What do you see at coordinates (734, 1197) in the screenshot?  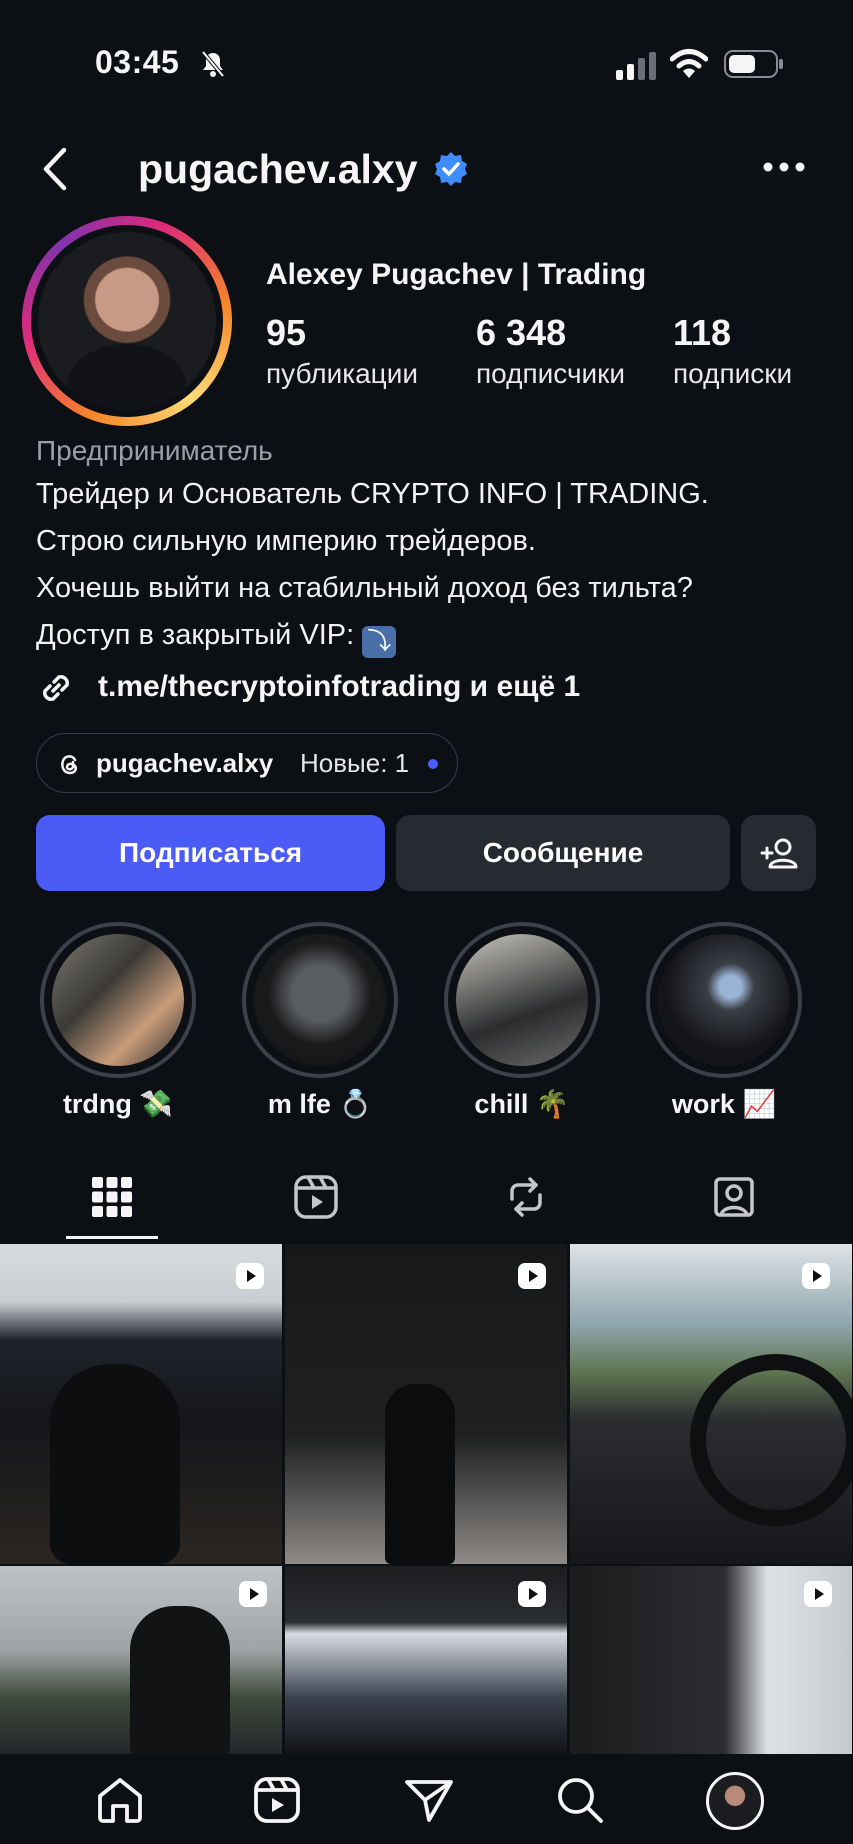 I see `tagged-icon` at bounding box center [734, 1197].